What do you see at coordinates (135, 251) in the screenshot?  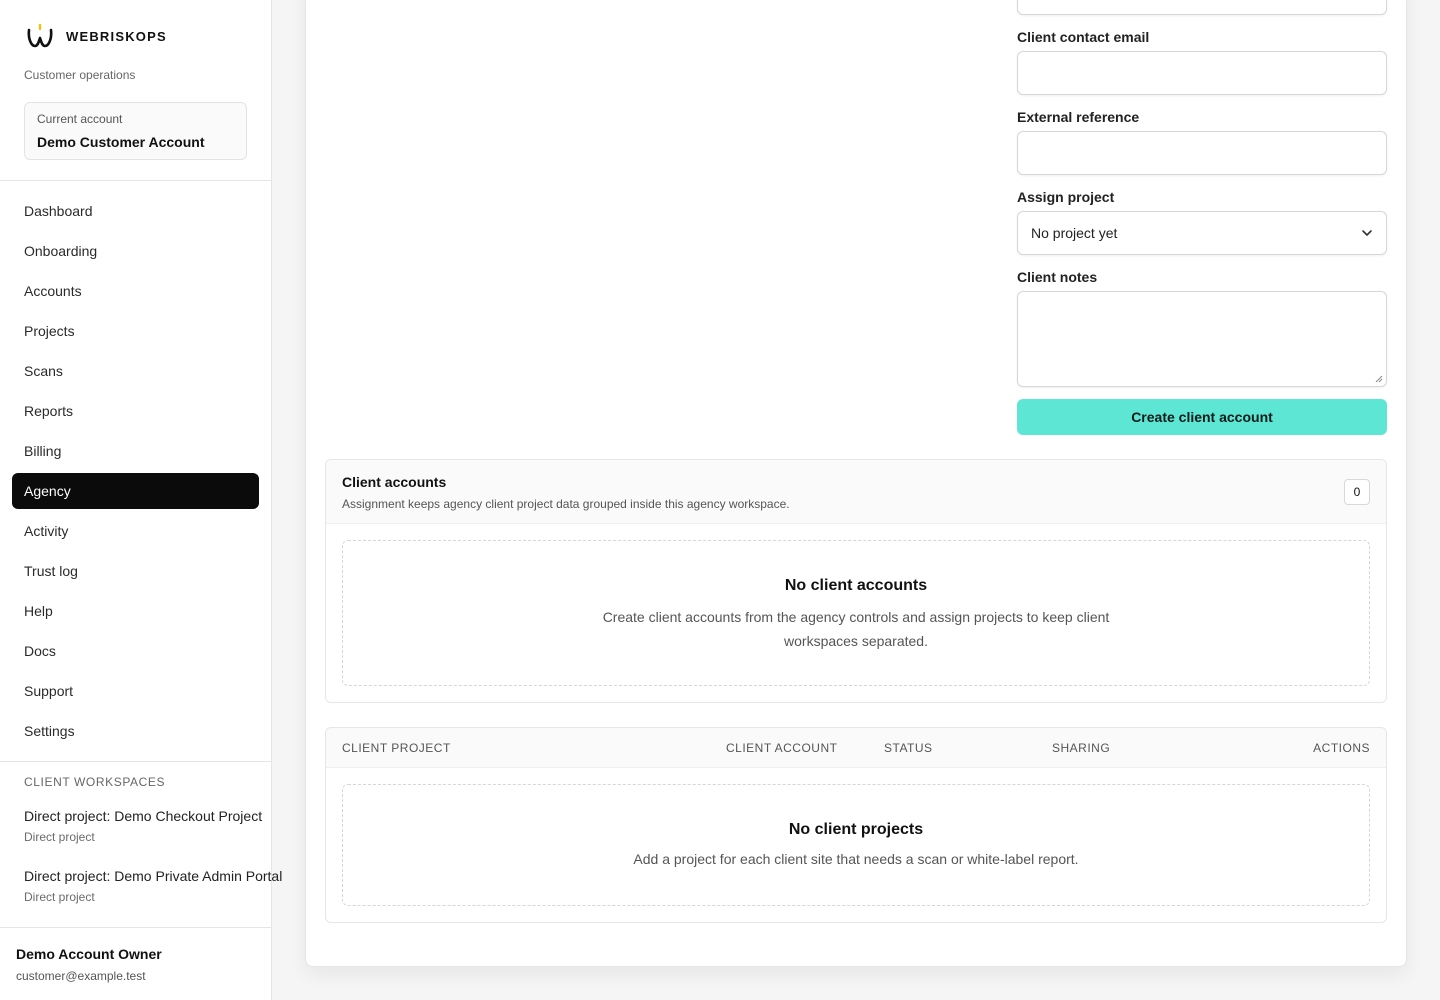 I see `sidebar-item-onboarding: Onboarding` at bounding box center [135, 251].